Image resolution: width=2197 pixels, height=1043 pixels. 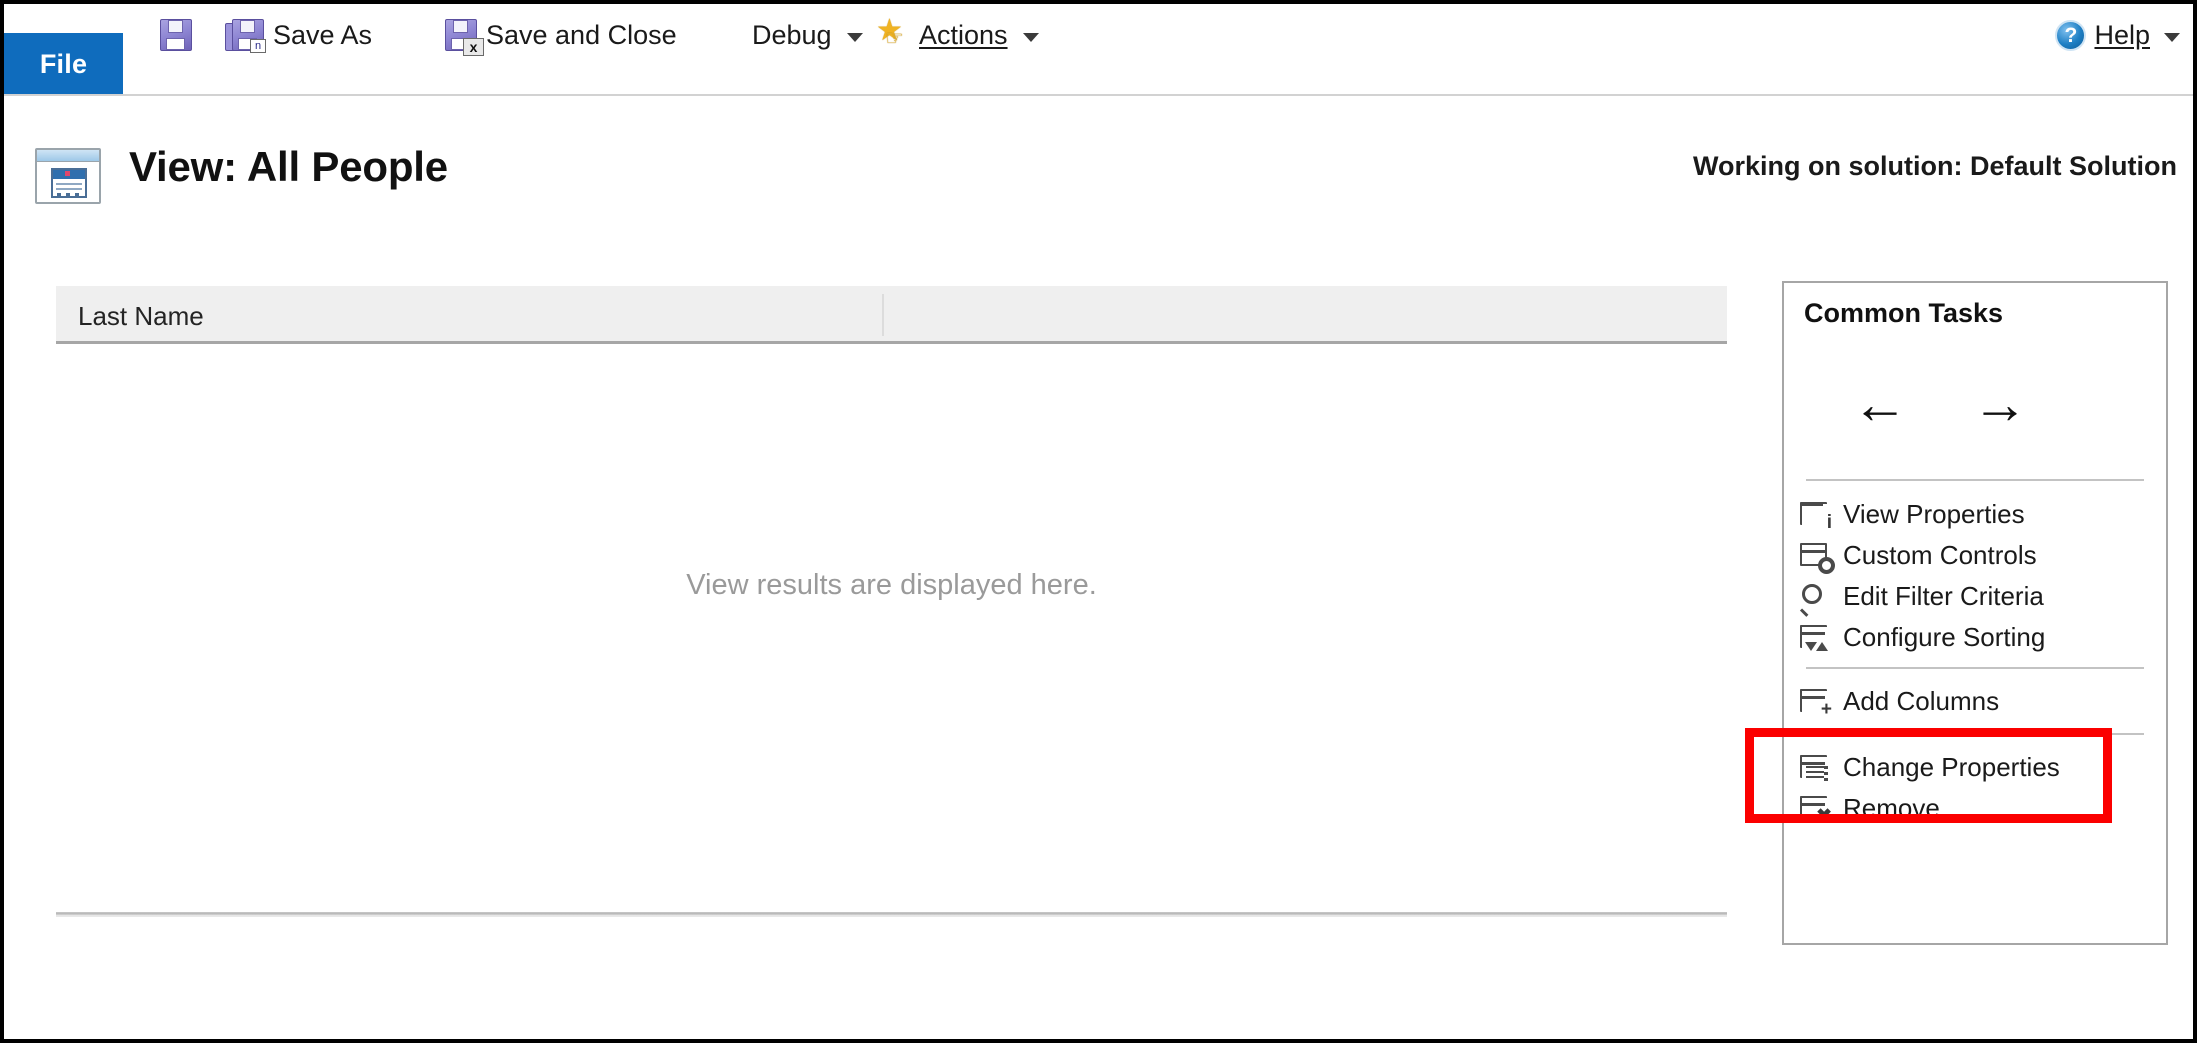 I want to click on column-move-arrows: ← →, so click(x=1975, y=412).